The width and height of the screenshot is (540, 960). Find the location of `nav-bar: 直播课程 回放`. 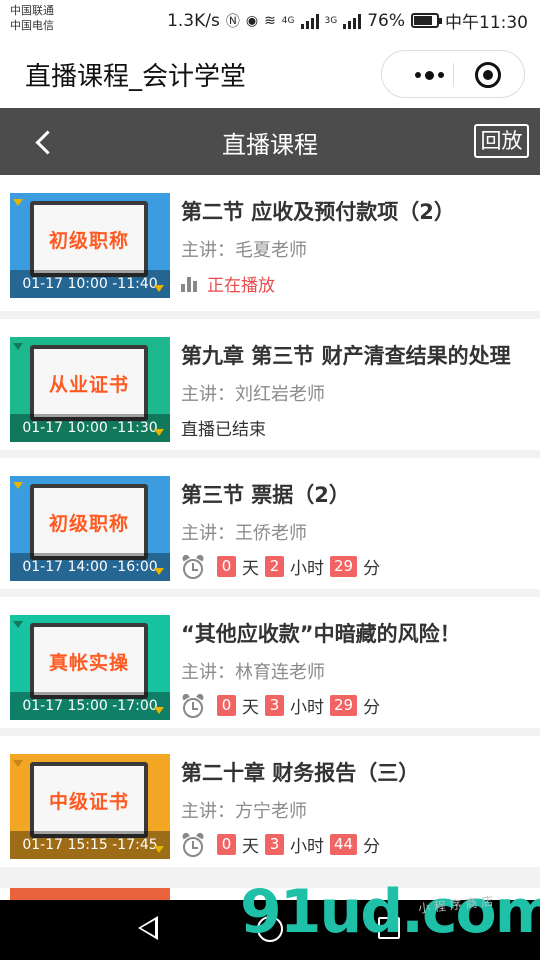

nav-bar: 直播课程 回放 is located at coordinates (270, 141).